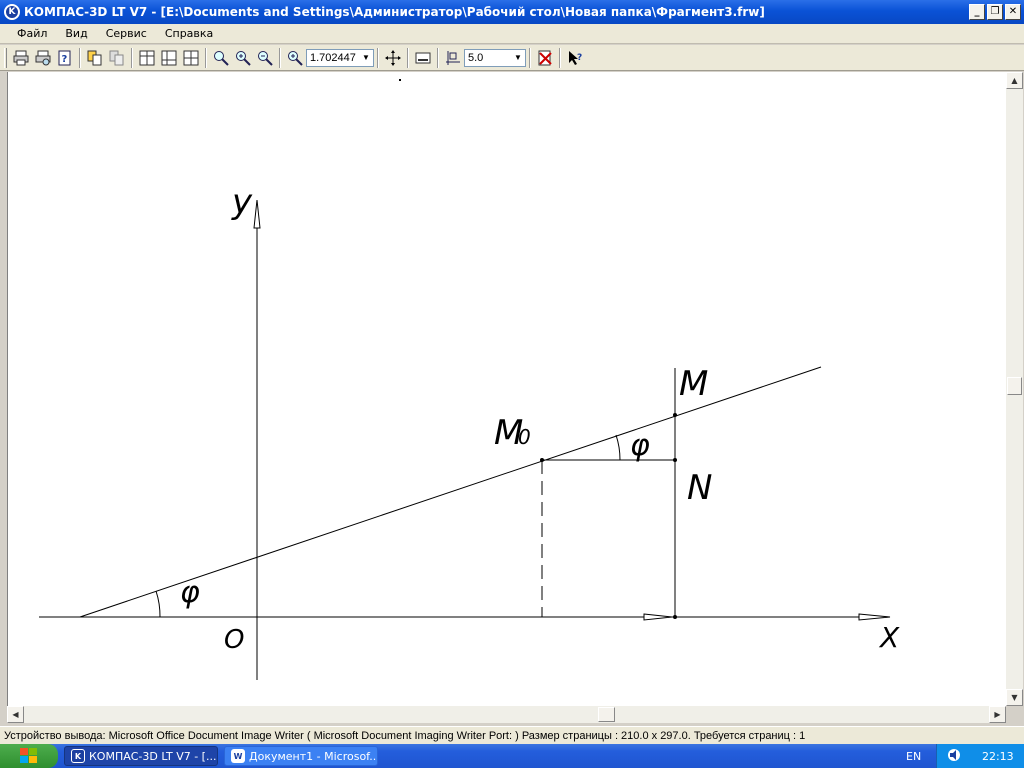 The image size is (1024, 768). I want to click on zoom-combo: 1.702447 ▼, so click(340, 57).